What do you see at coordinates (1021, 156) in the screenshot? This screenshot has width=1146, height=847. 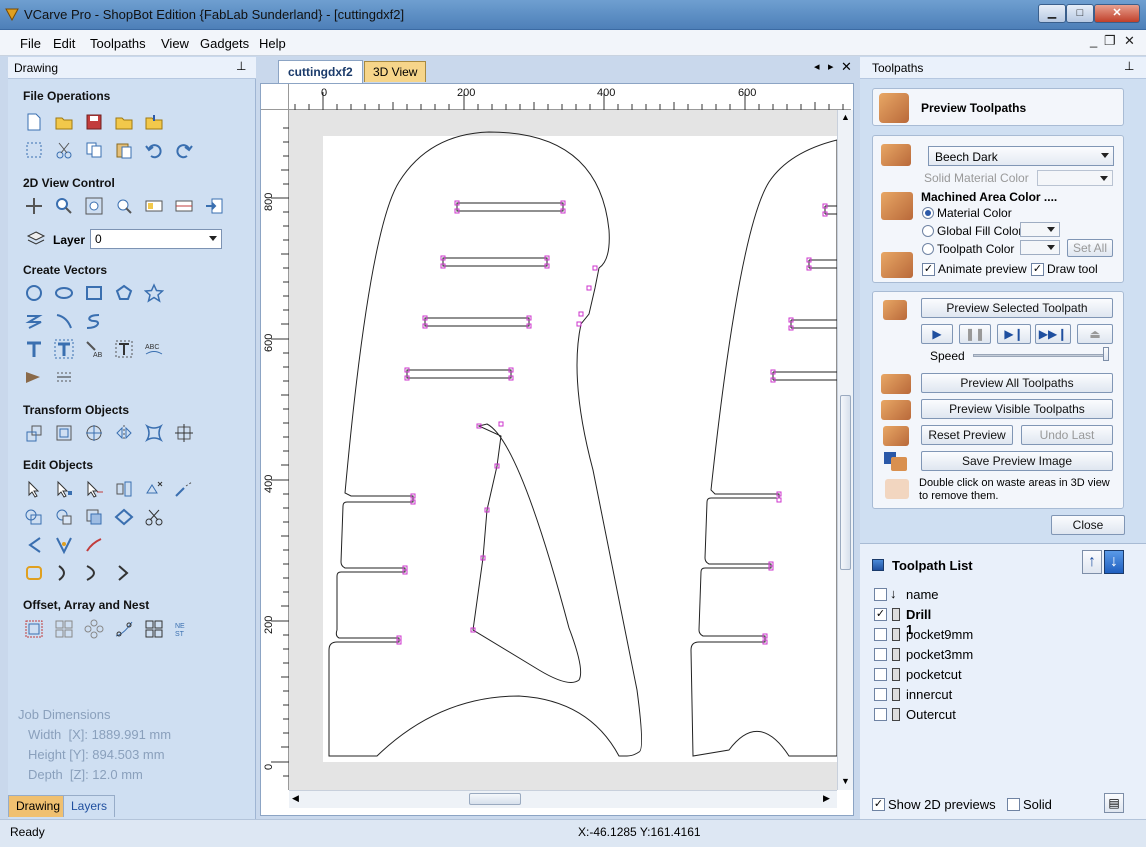 I see `material-dropdown: Beech Dark` at bounding box center [1021, 156].